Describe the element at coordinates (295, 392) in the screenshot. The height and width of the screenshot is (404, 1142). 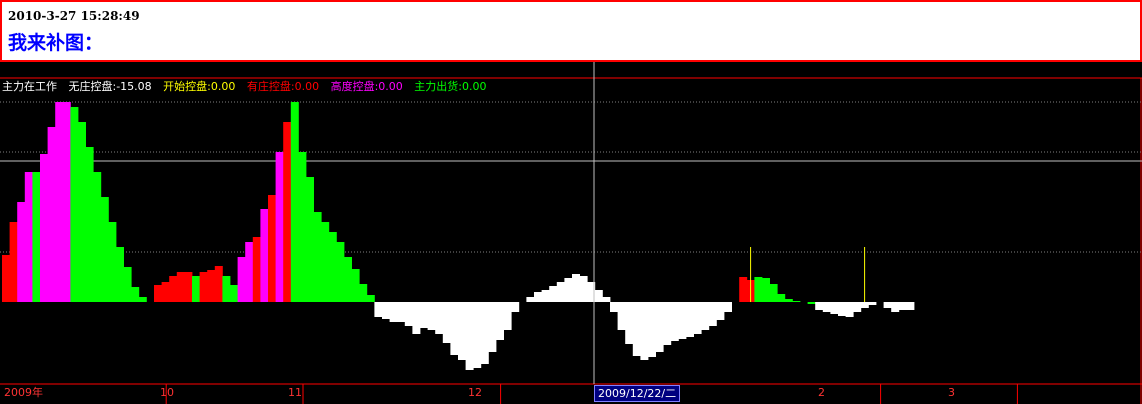
I see `x-tick-11: 11` at that location.